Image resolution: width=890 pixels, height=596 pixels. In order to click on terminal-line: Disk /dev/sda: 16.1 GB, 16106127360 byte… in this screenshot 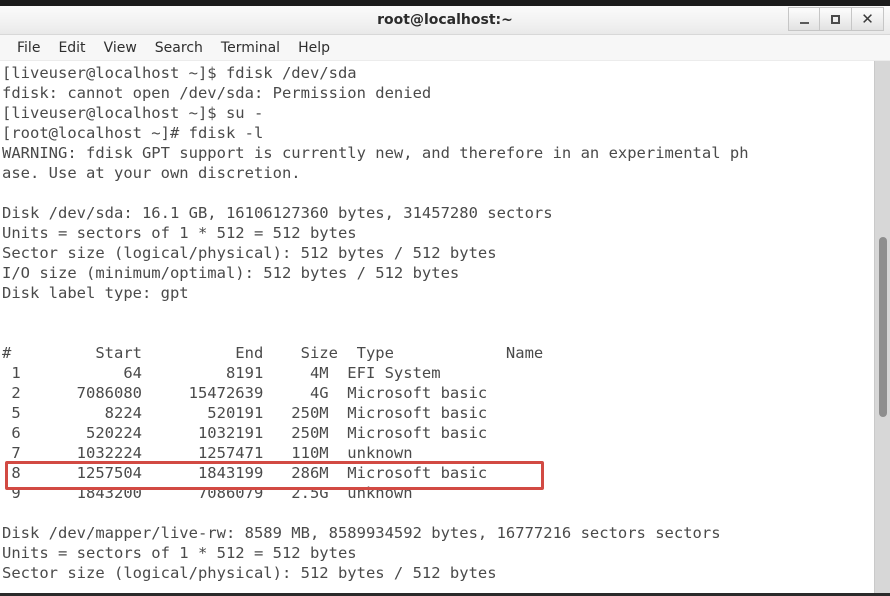, I will do `click(277, 213)`.